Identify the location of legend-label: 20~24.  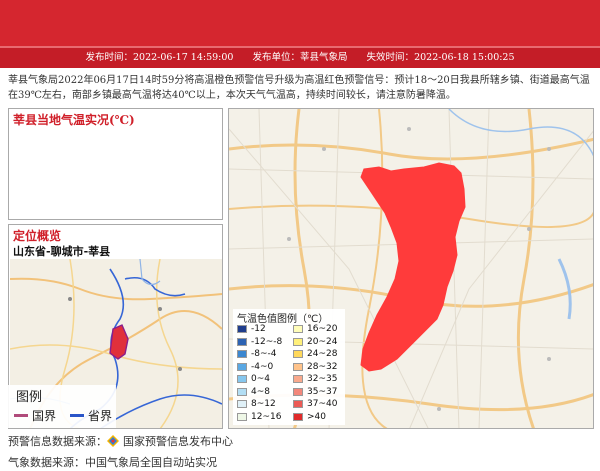
(322, 341).